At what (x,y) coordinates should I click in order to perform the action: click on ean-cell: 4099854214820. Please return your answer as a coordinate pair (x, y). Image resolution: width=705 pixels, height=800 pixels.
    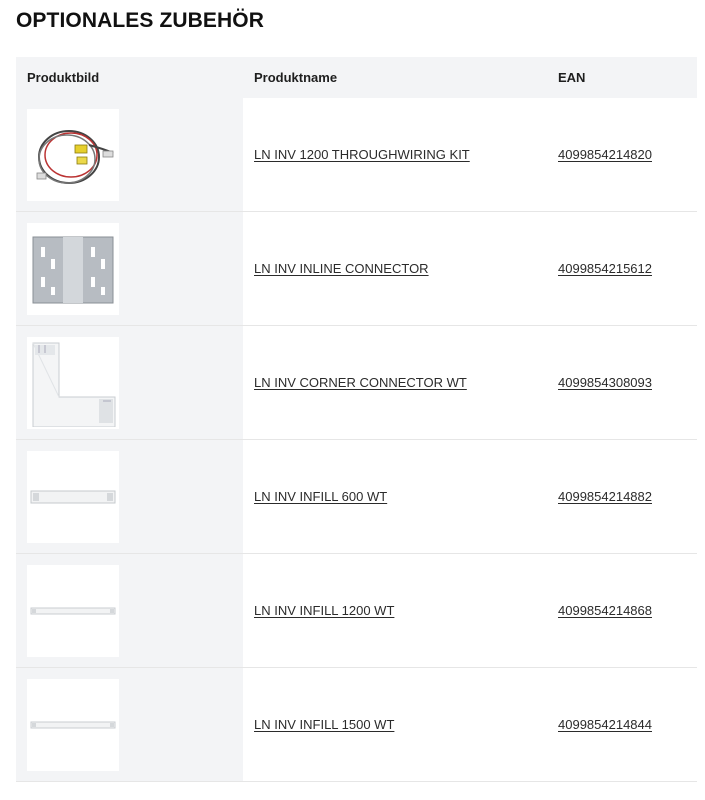
    Looking at the image, I should click on (622, 154).